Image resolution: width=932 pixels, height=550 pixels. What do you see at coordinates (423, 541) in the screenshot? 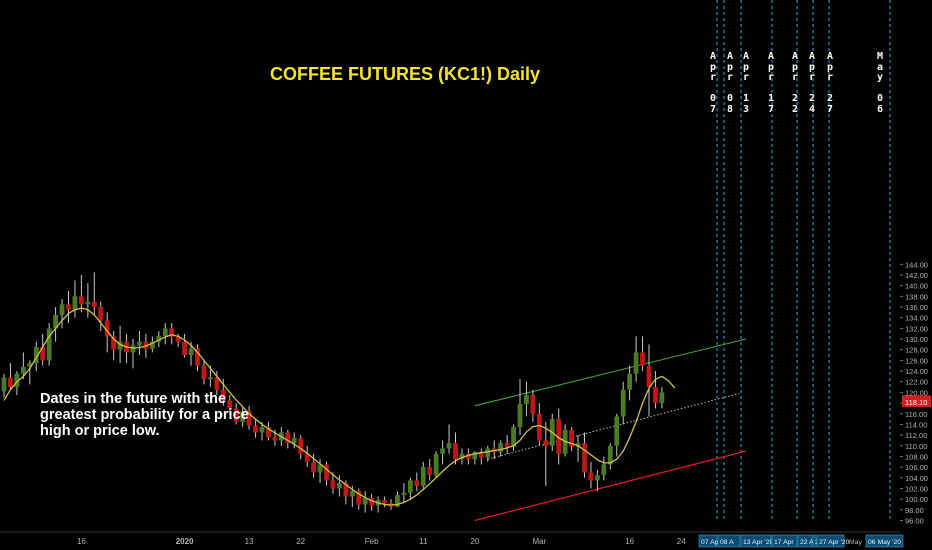
I see `x-tick-label: 11` at bounding box center [423, 541].